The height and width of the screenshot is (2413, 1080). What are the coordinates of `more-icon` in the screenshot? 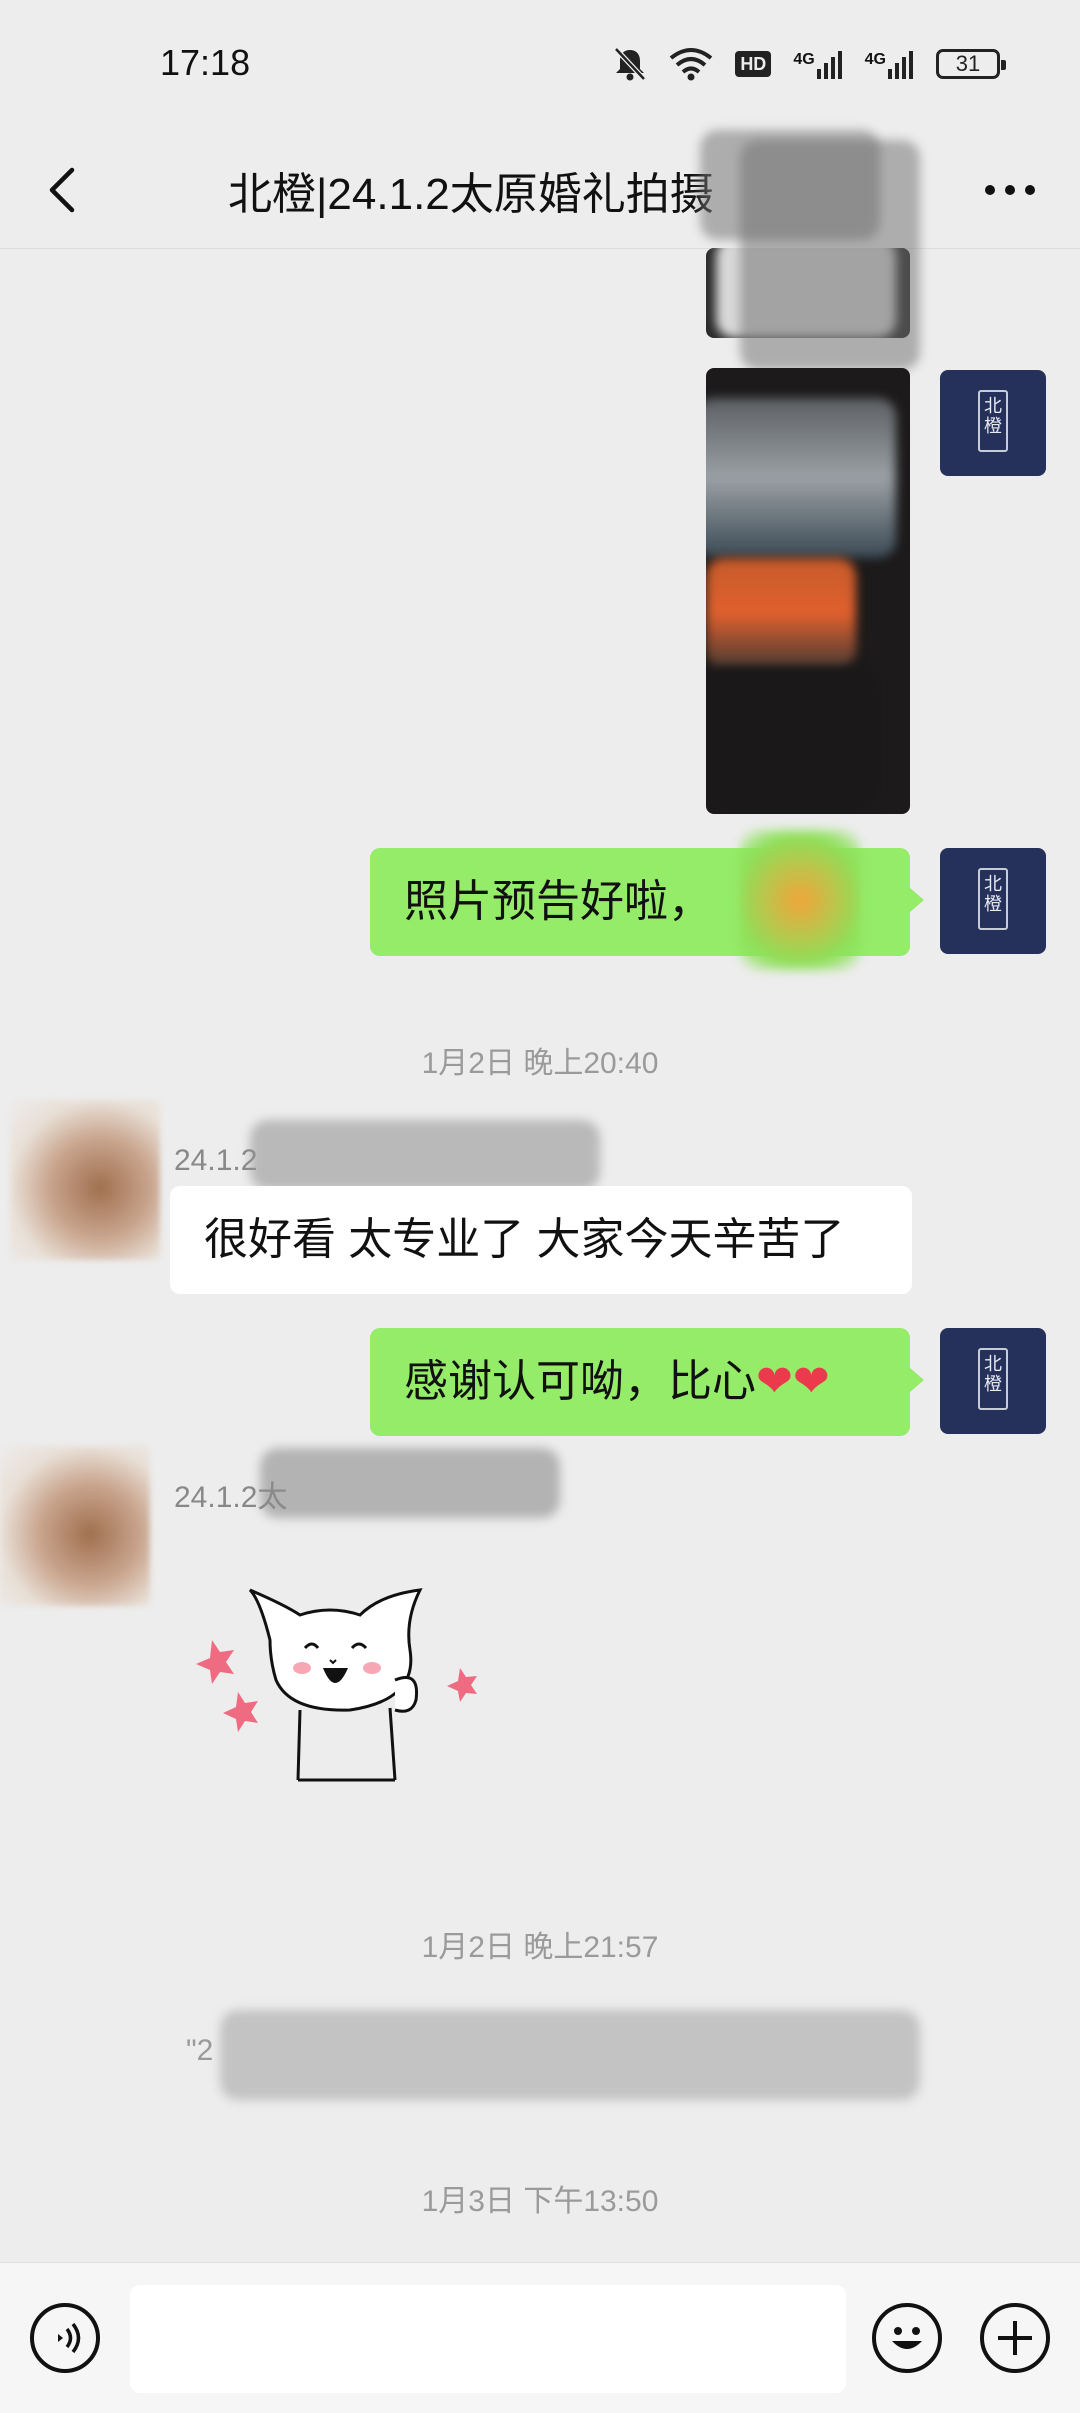 It's located at (1010, 190).